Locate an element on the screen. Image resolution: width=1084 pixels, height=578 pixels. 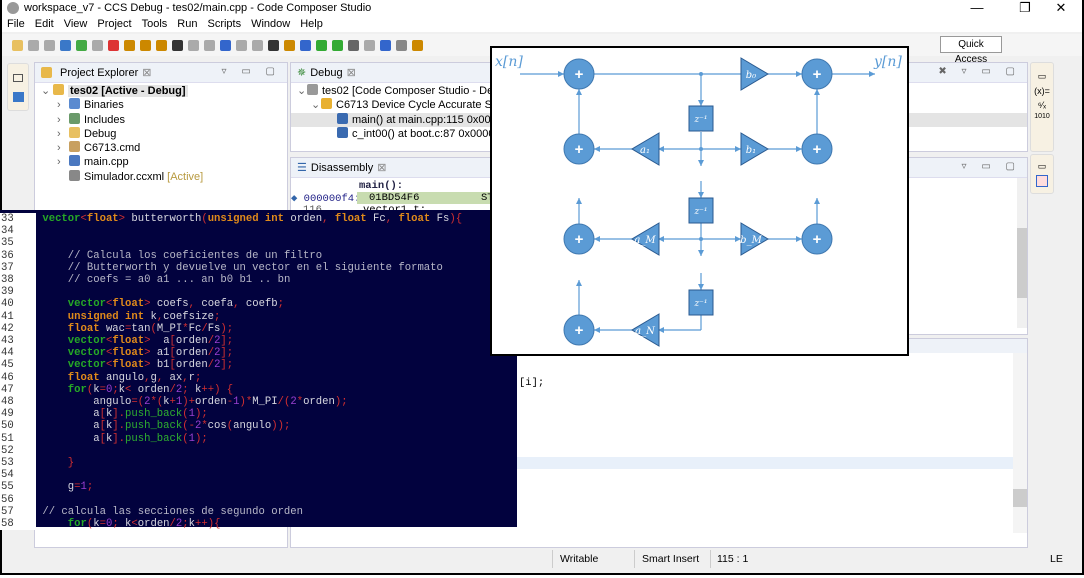
menu-tools: Tools is located at coordinates (155, 24).